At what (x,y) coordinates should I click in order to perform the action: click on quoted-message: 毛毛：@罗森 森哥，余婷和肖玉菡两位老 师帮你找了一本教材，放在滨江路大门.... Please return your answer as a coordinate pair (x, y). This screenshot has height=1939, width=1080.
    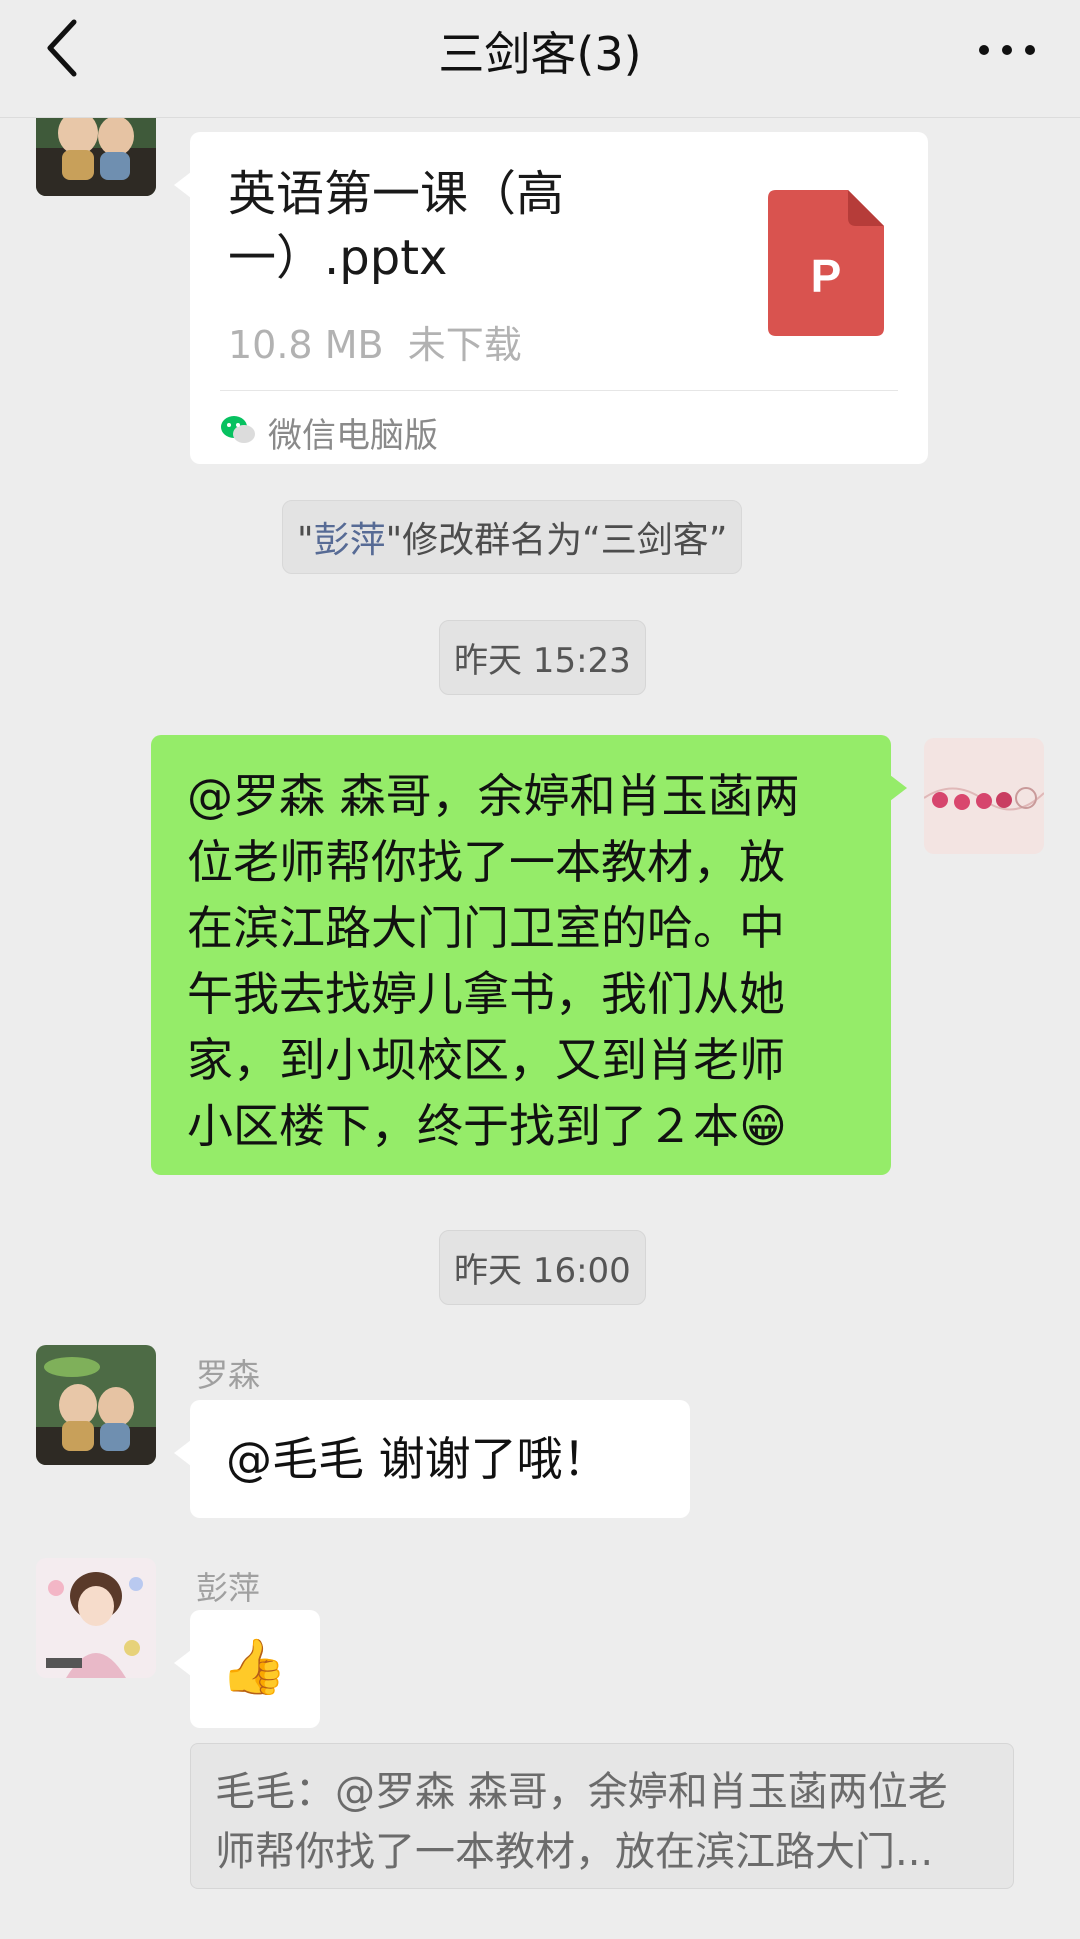
    Looking at the image, I should click on (602, 1816).